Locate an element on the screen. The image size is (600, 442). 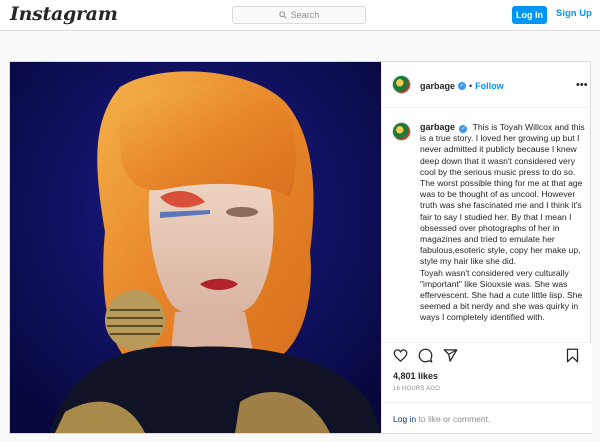
search-box: Search is located at coordinates (299, 15).